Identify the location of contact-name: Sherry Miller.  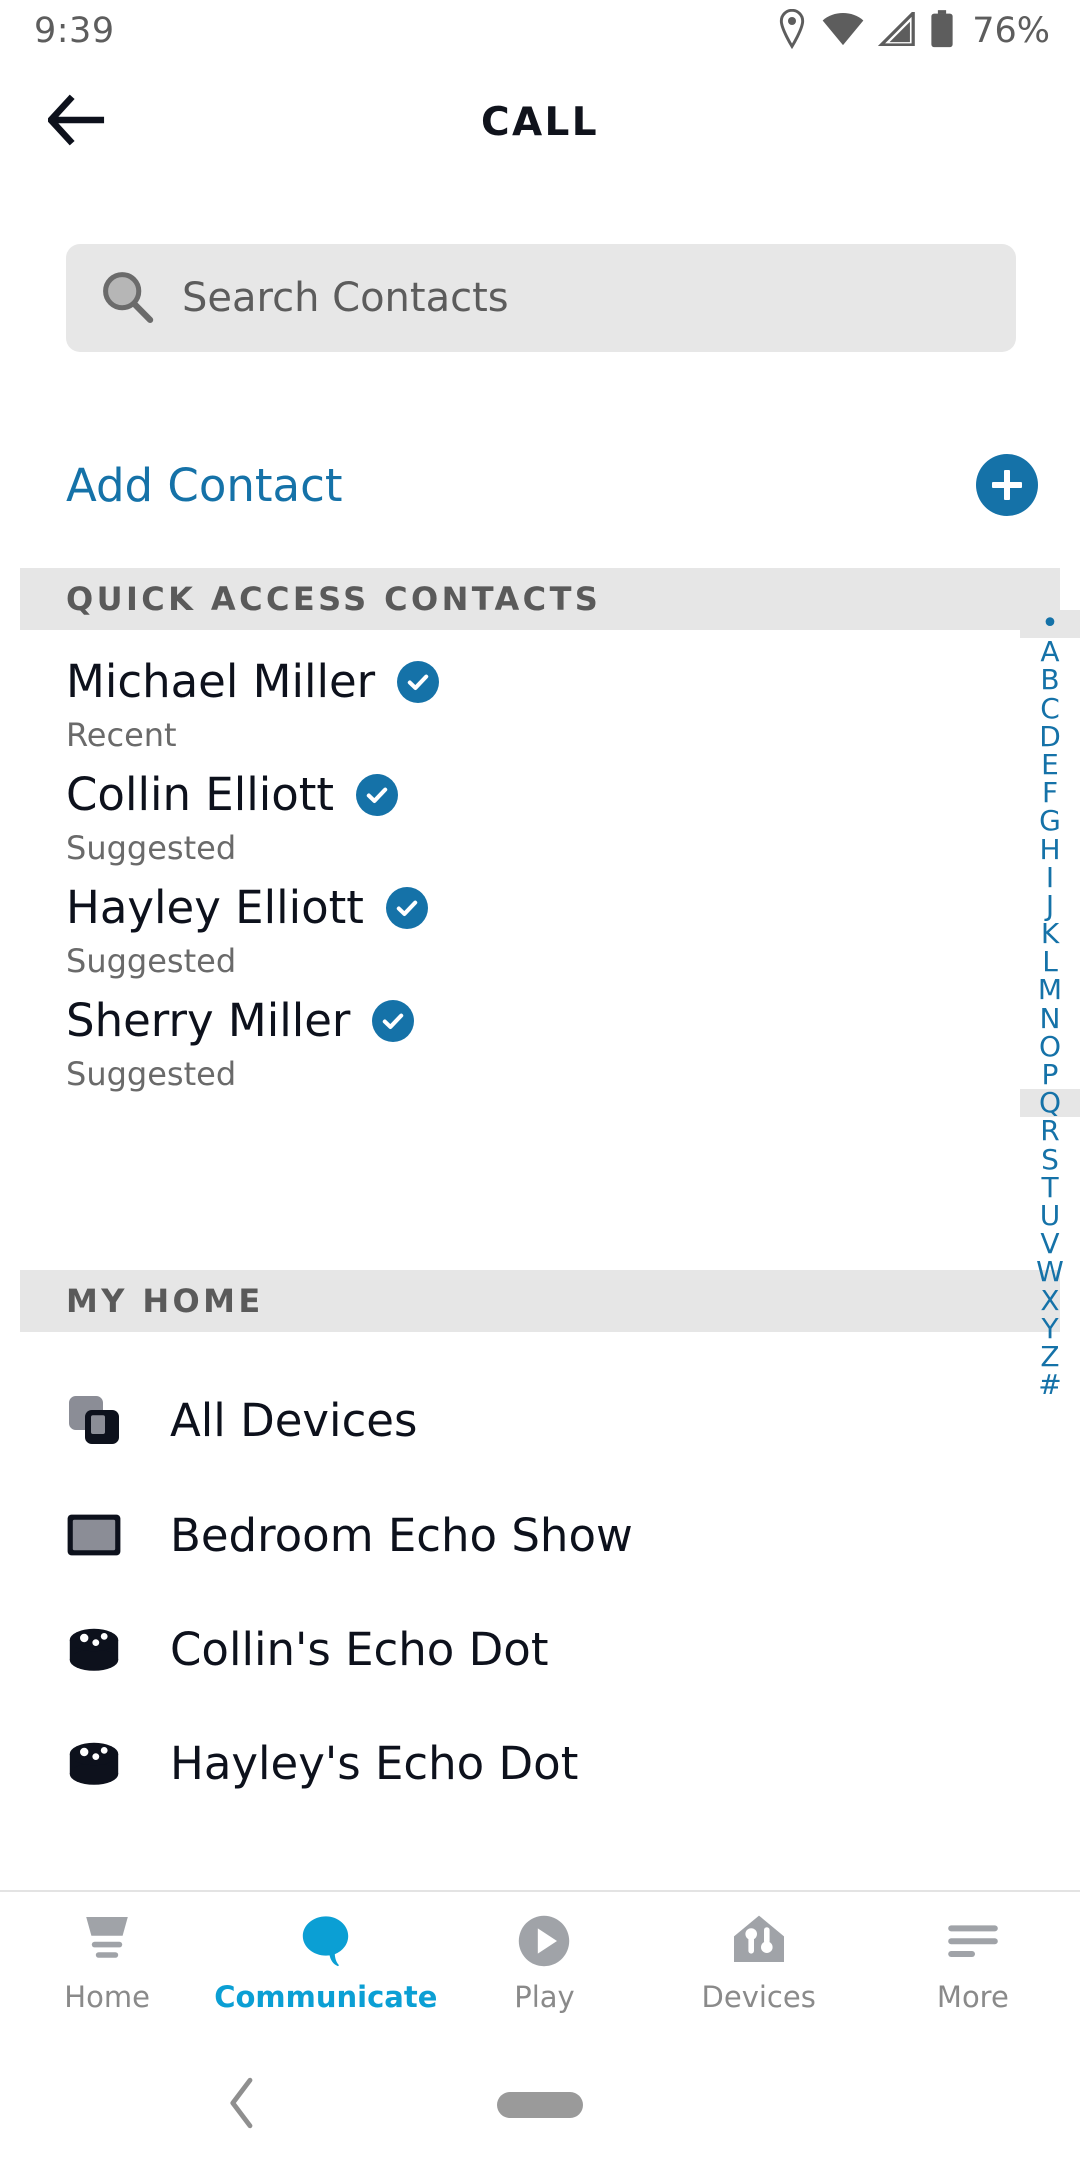
(208, 1020).